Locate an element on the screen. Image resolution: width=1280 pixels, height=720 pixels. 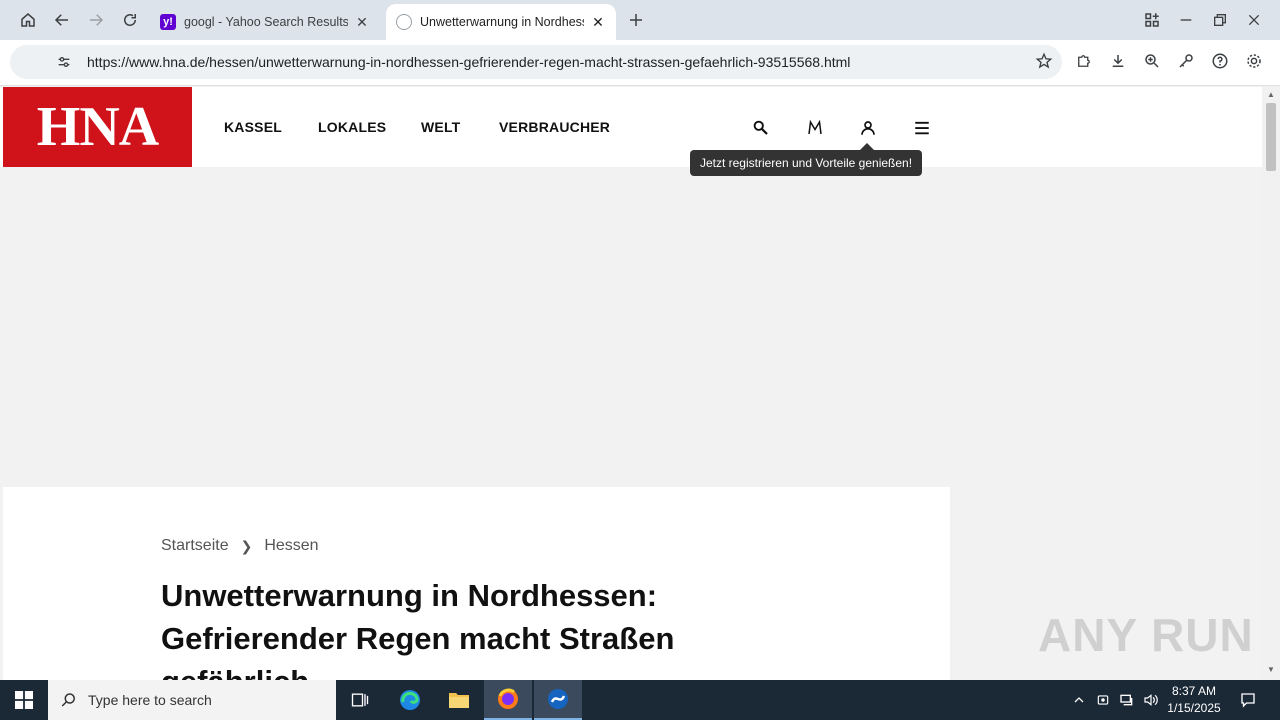
tab-title: googl - Yahoo Search Results is located at coordinates (266, 22).